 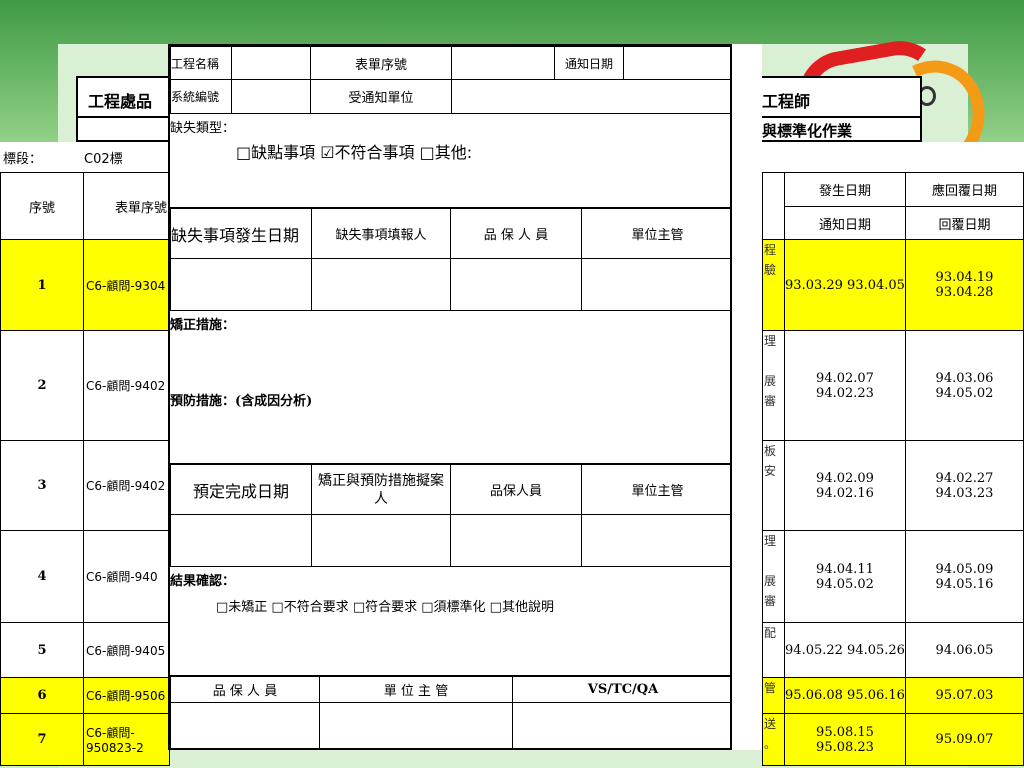 I want to click on planner-field, so click(x=381, y=540).